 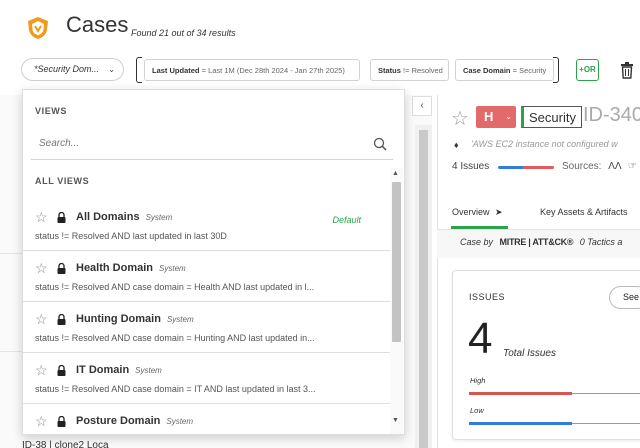 What do you see at coordinates (520, 423) in the screenshot?
I see `low-severity-bar` at bounding box center [520, 423].